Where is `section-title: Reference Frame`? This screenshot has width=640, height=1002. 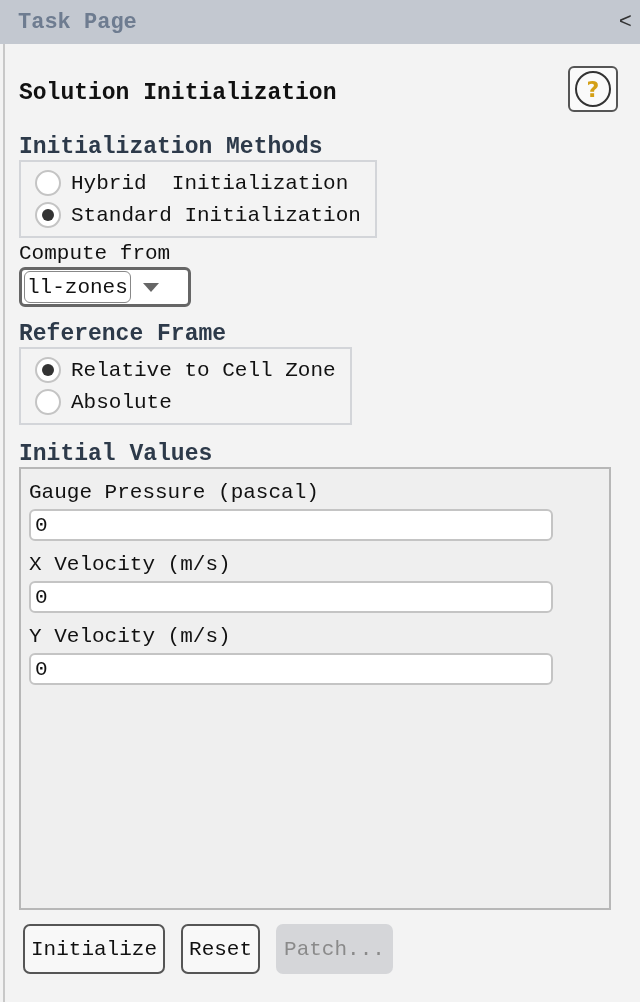 section-title: Reference Frame is located at coordinates (123, 334).